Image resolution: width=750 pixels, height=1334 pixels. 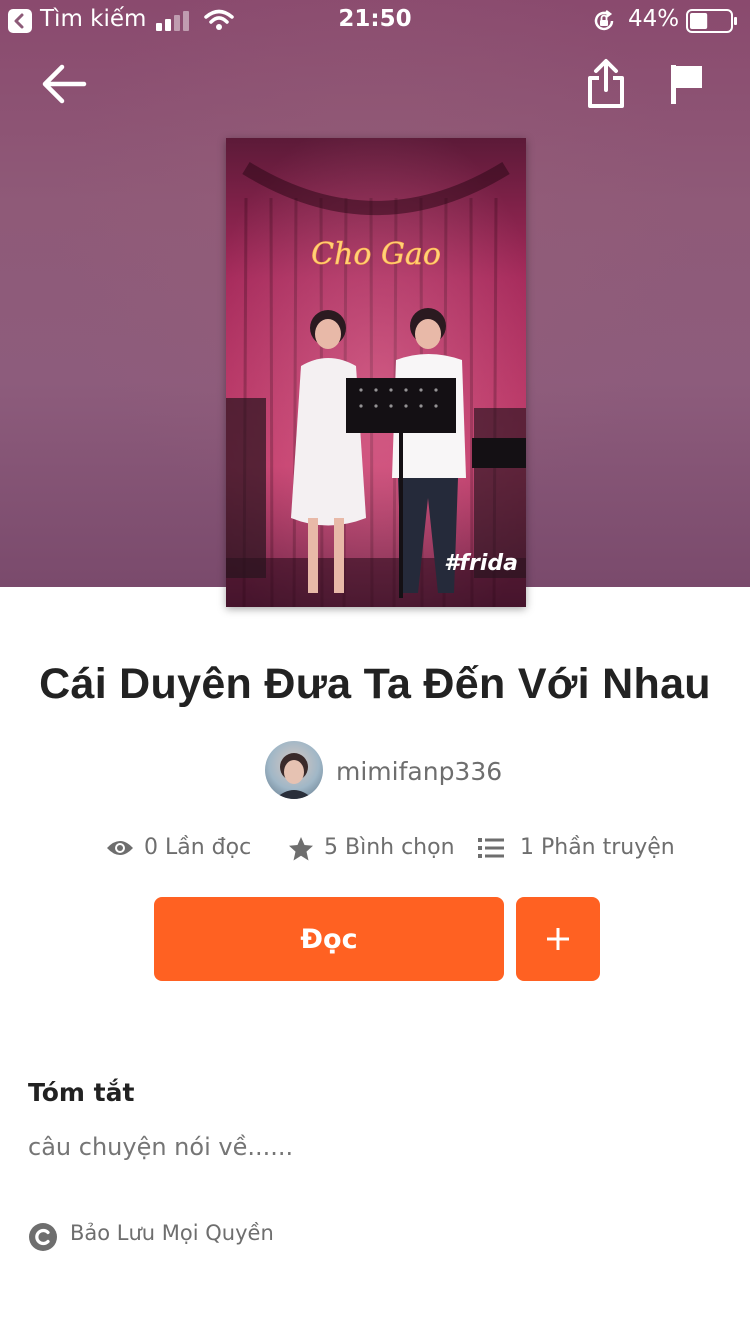 I want to click on story-cover-image: Cho Gao #frida, so click(x=376, y=372).